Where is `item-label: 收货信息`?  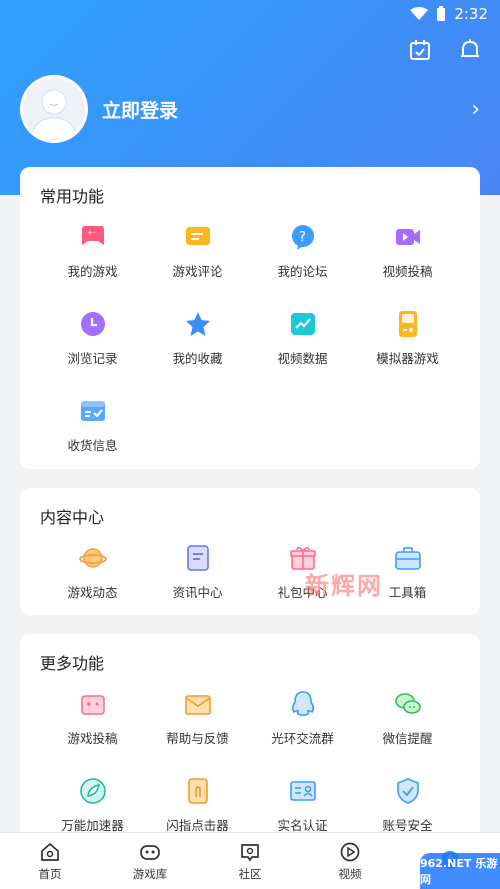
item-label: 收货信息 is located at coordinates (92, 445).